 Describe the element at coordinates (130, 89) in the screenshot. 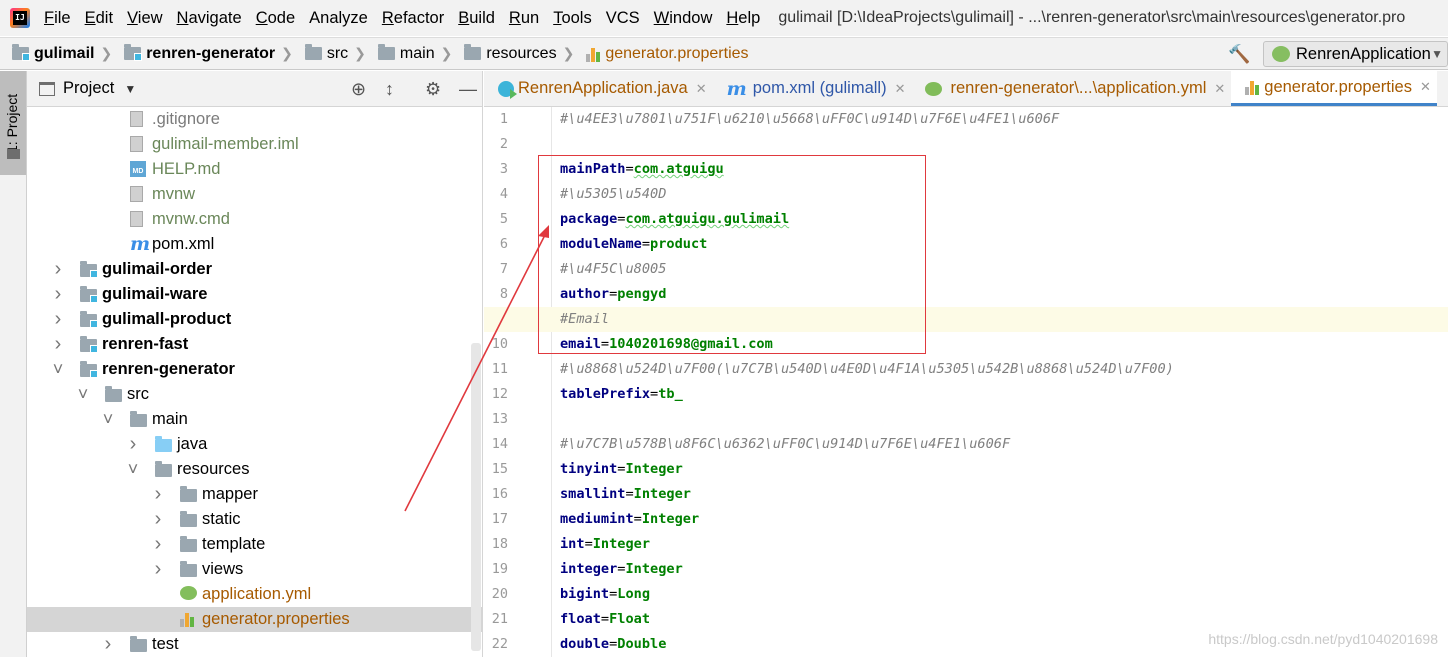

I see `chevron-down-icon: ▼` at that location.